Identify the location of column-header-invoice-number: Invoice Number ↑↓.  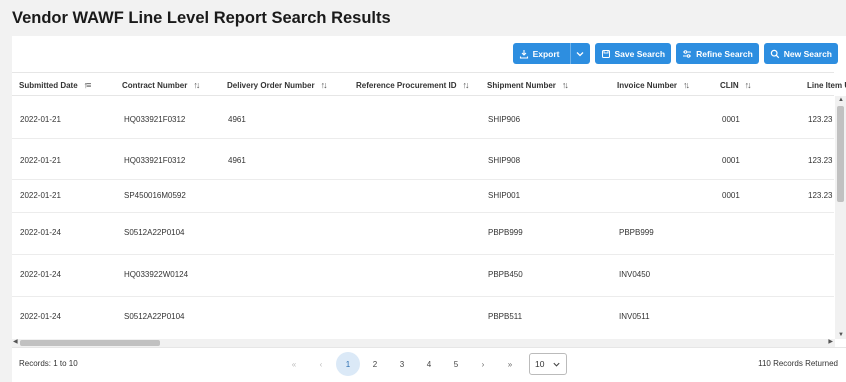
(653, 85).